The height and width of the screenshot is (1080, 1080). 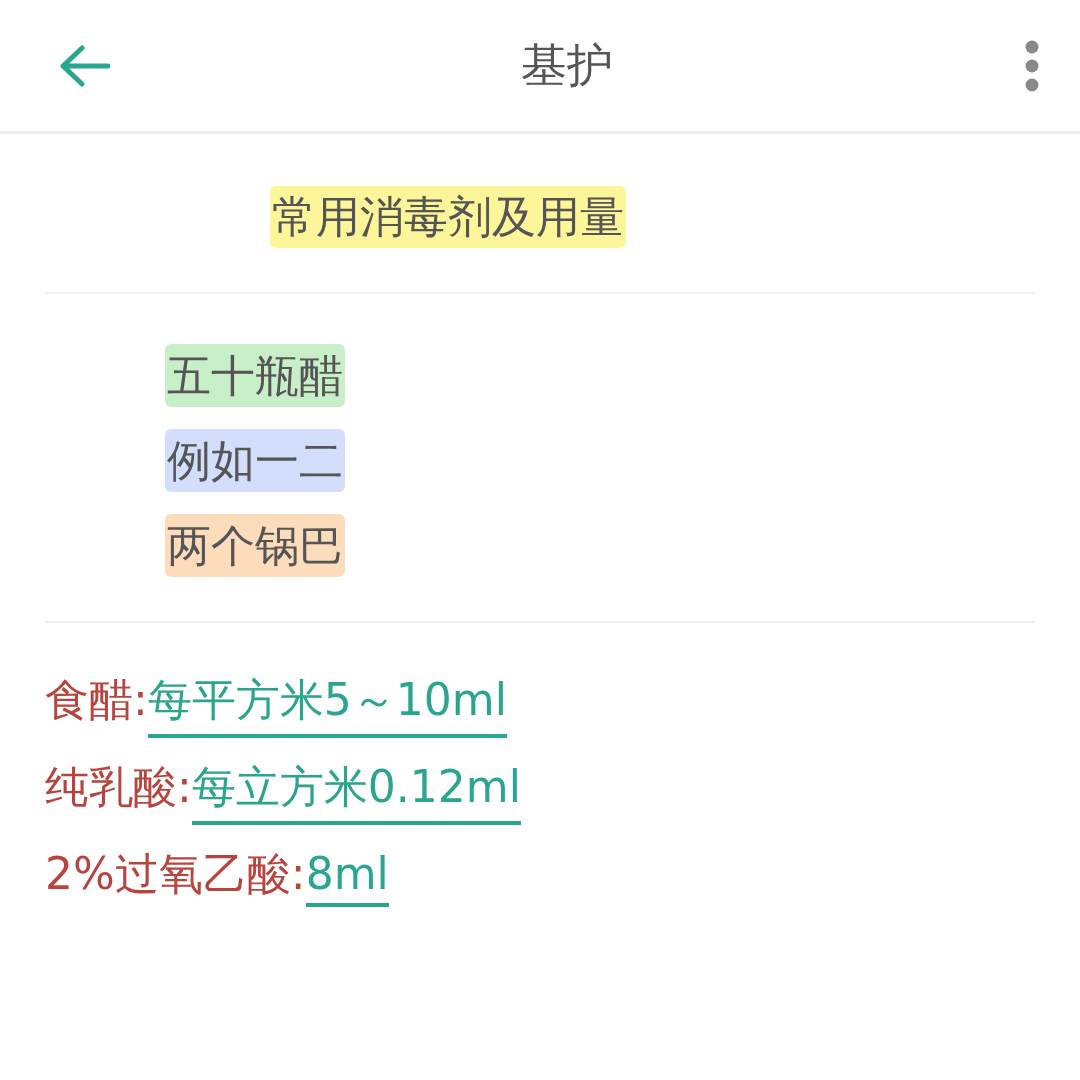 What do you see at coordinates (255, 545) in the screenshot?
I see `highlighted-text: 两个锅巴` at bounding box center [255, 545].